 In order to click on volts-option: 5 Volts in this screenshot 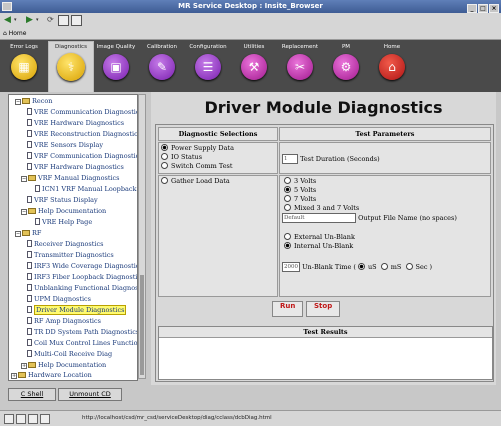, I will do `click(300, 190)`.